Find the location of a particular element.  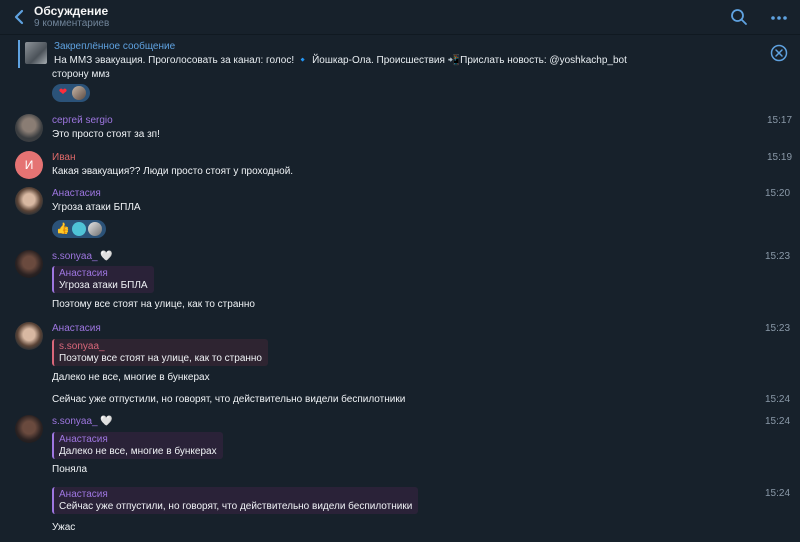

message-time: 15:17 is located at coordinates (780, 120).